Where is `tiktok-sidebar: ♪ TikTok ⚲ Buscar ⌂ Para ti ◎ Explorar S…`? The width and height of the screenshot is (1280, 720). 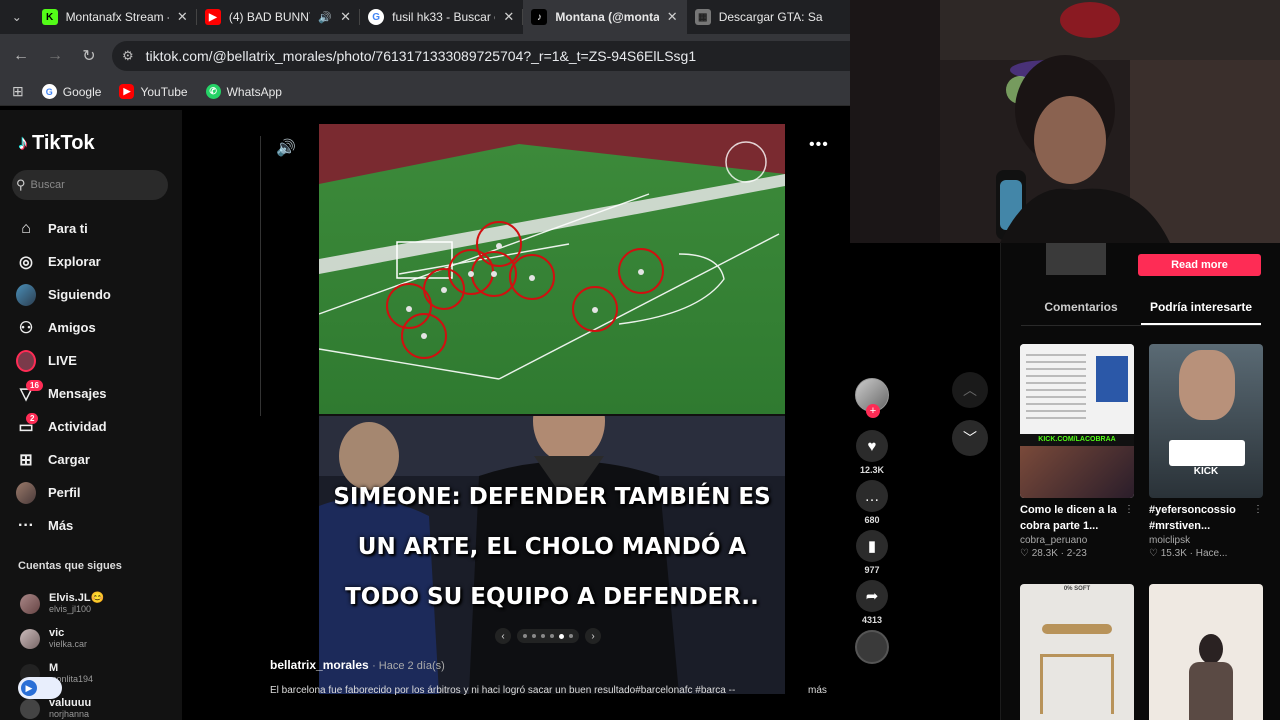 tiktok-sidebar: ♪ TikTok ⚲ Buscar ⌂ Para ti ◎ Explorar S… is located at coordinates (91, 415).